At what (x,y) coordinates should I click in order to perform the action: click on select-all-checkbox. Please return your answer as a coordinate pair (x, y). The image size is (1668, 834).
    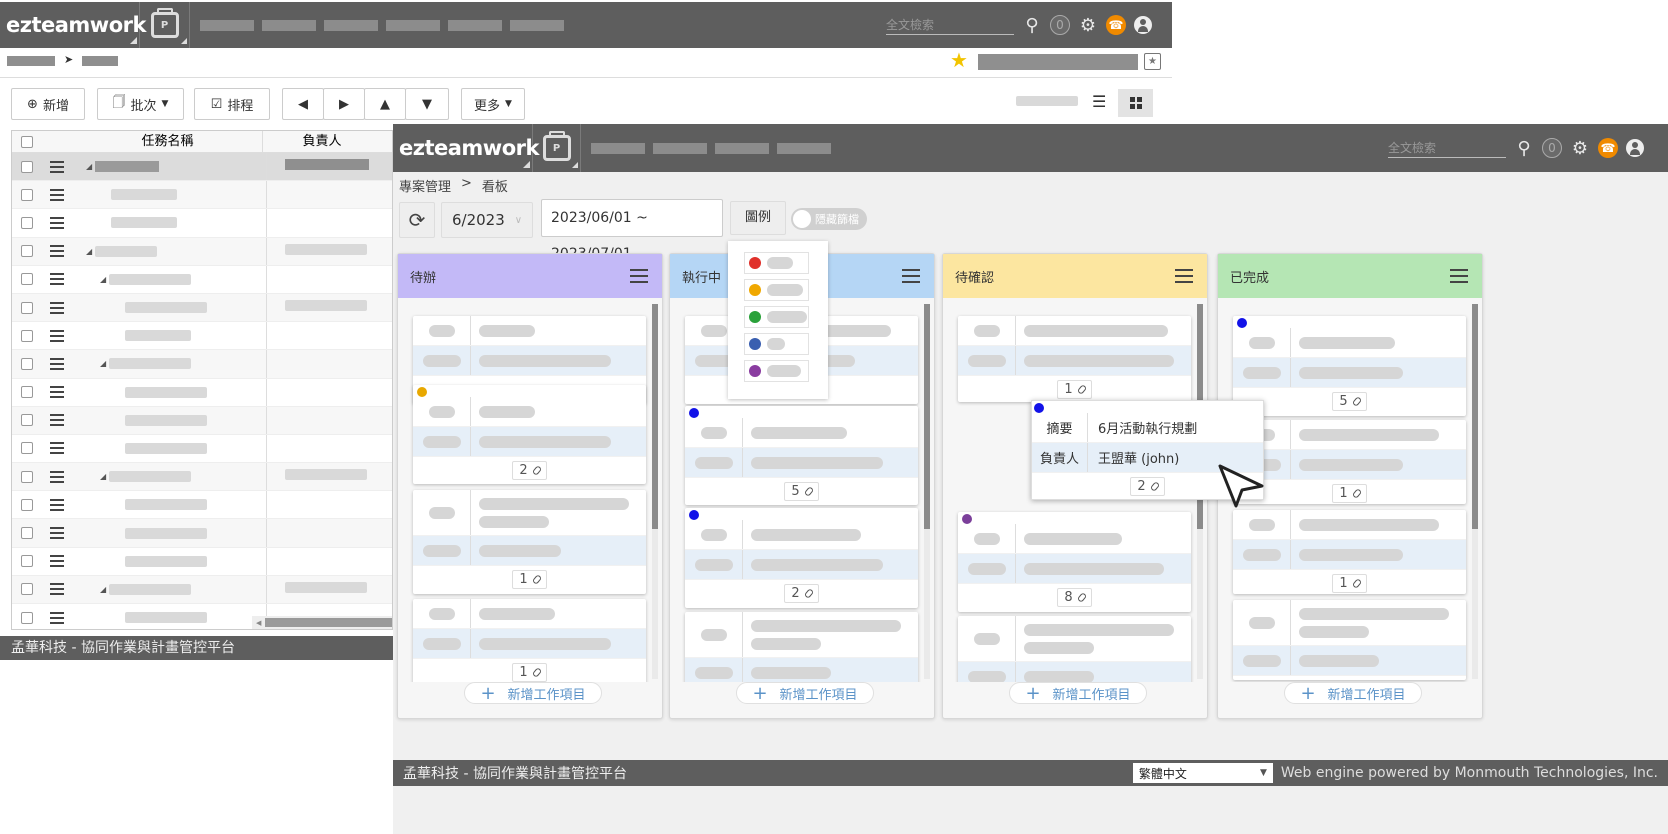
    Looking at the image, I should click on (27, 141).